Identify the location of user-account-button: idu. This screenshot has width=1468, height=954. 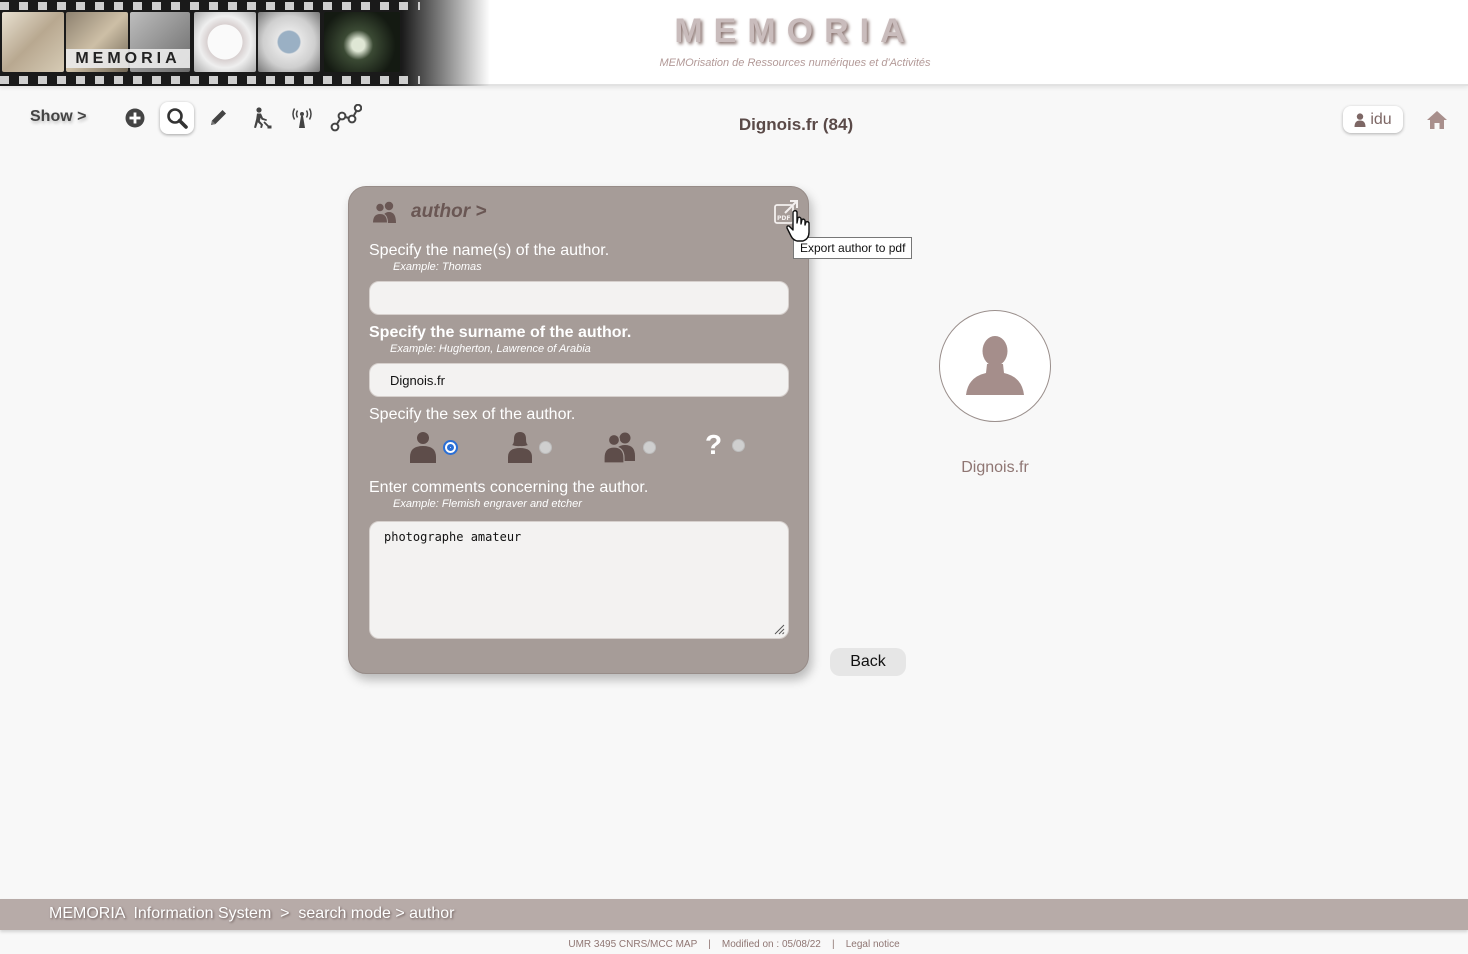
(1373, 119).